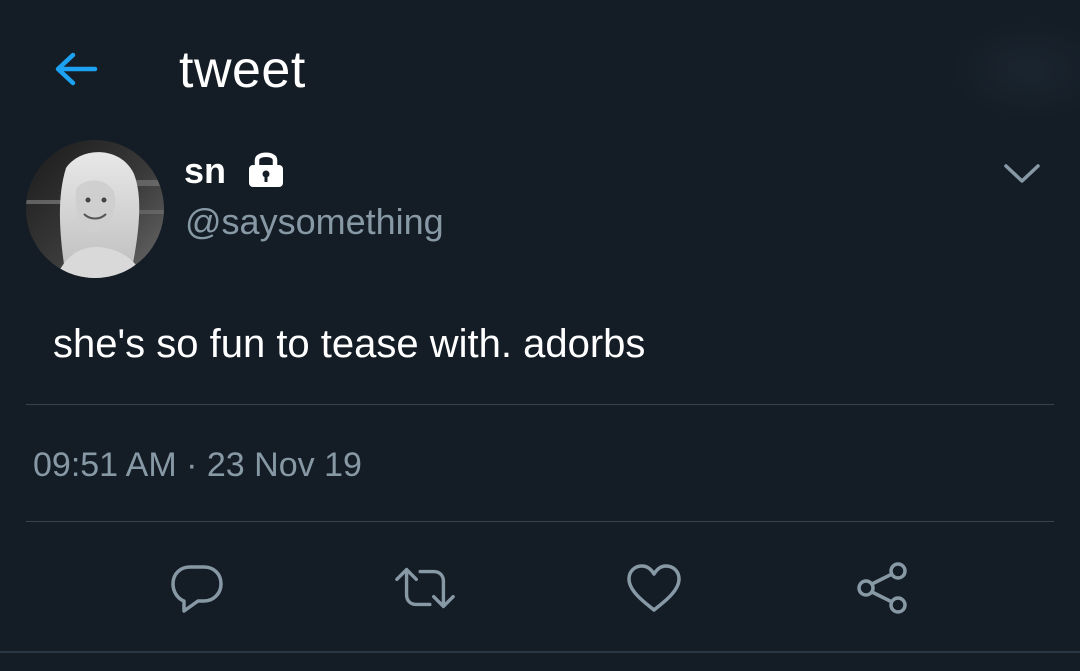  I want to click on lock-icon, so click(266, 169).